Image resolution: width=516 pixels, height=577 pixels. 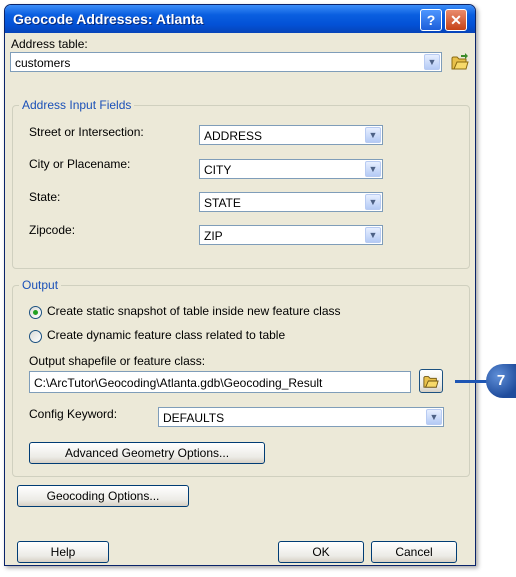 I want to click on help-title-button: ?, so click(x=431, y=20).